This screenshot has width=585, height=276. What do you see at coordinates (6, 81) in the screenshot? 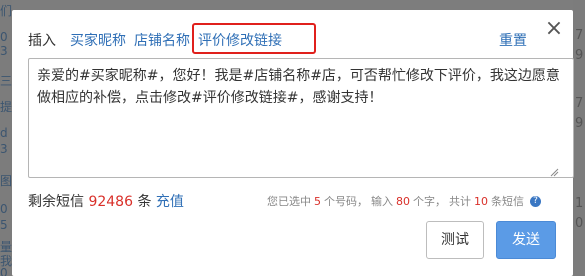
I see `background-text: 三` at bounding box center [6, 81].